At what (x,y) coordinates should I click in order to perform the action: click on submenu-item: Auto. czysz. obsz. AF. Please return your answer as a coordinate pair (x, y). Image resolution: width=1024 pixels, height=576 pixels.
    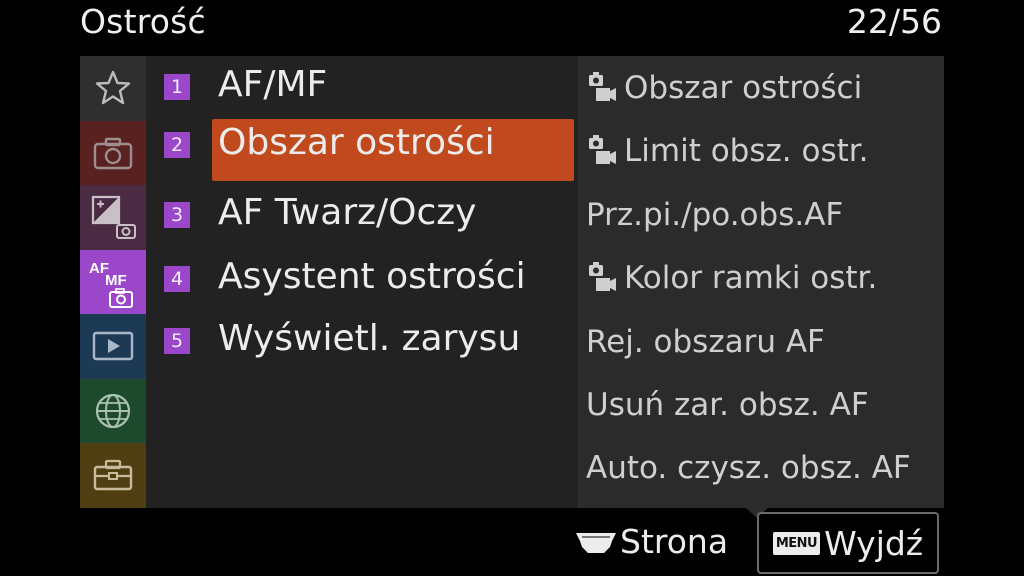
    Looking at the image, I should click on (748, 468).